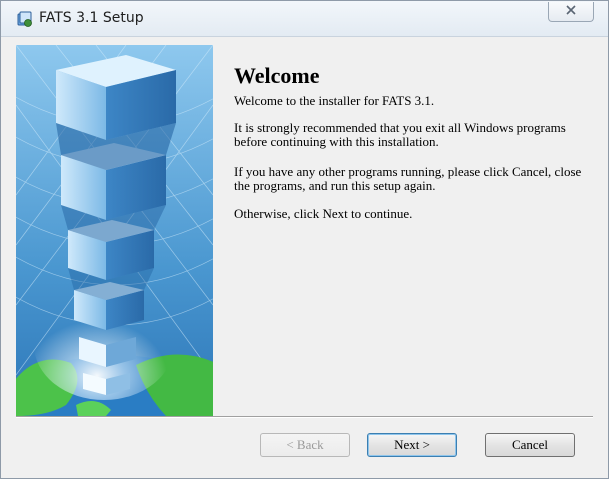  Describe the element at coordinates (91, 18) in the screenshot. I see `window-title: FATS 3.1 Setup` at that location.